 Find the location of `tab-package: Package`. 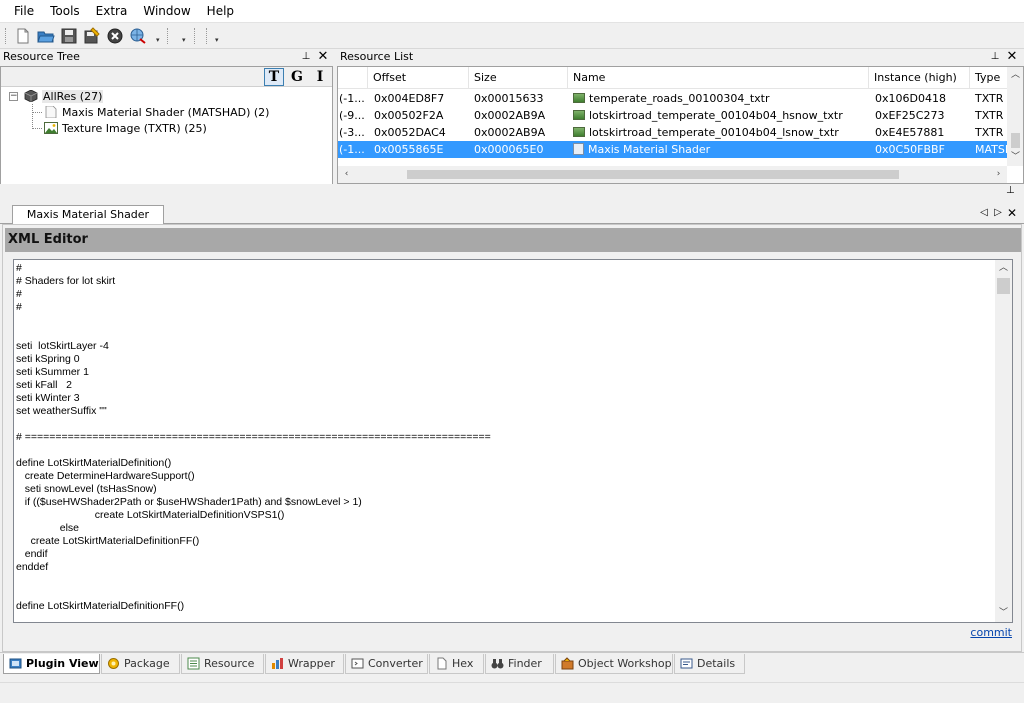

tab-package: Package is located at coordinates (140, 664).